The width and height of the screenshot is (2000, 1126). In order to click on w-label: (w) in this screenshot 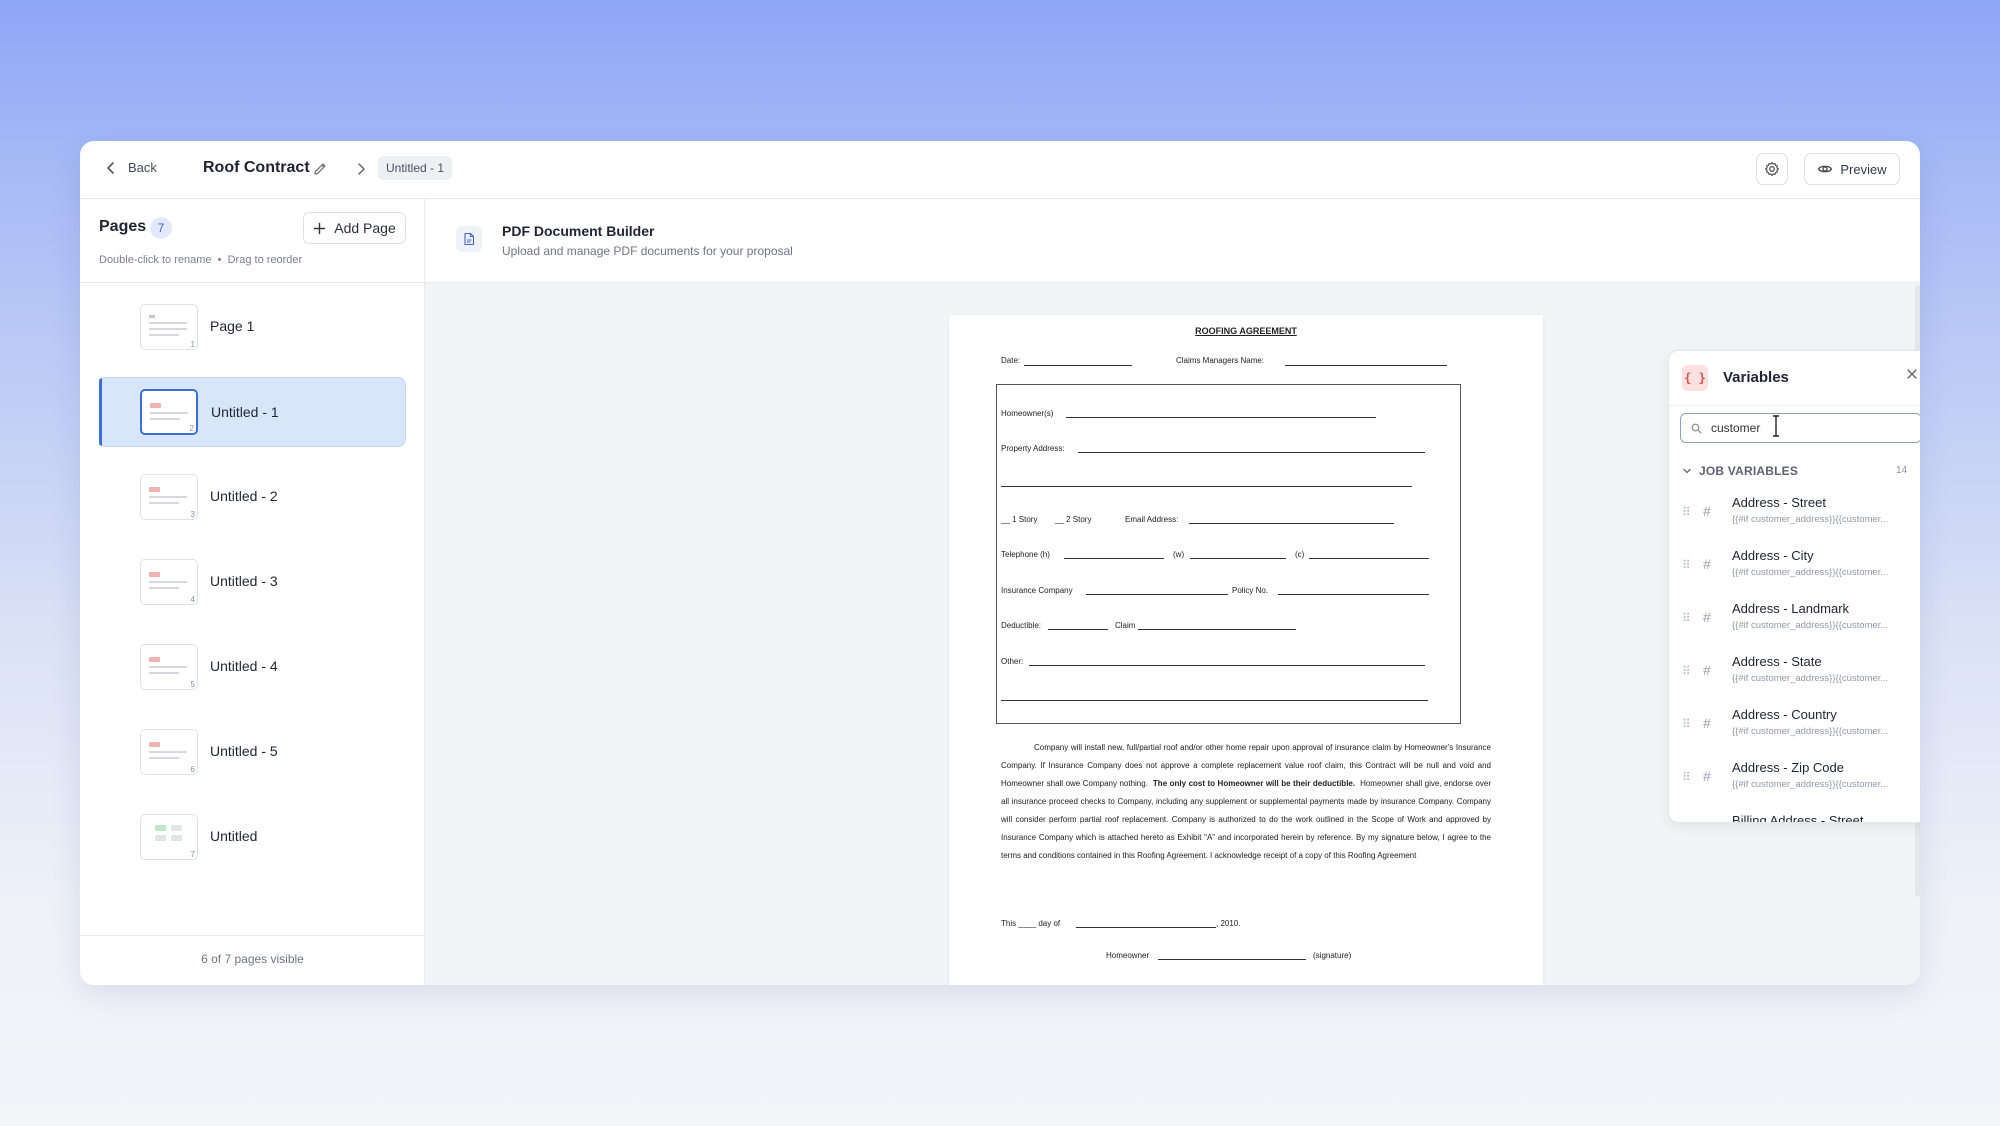, I will do `click(1179, 554)`.